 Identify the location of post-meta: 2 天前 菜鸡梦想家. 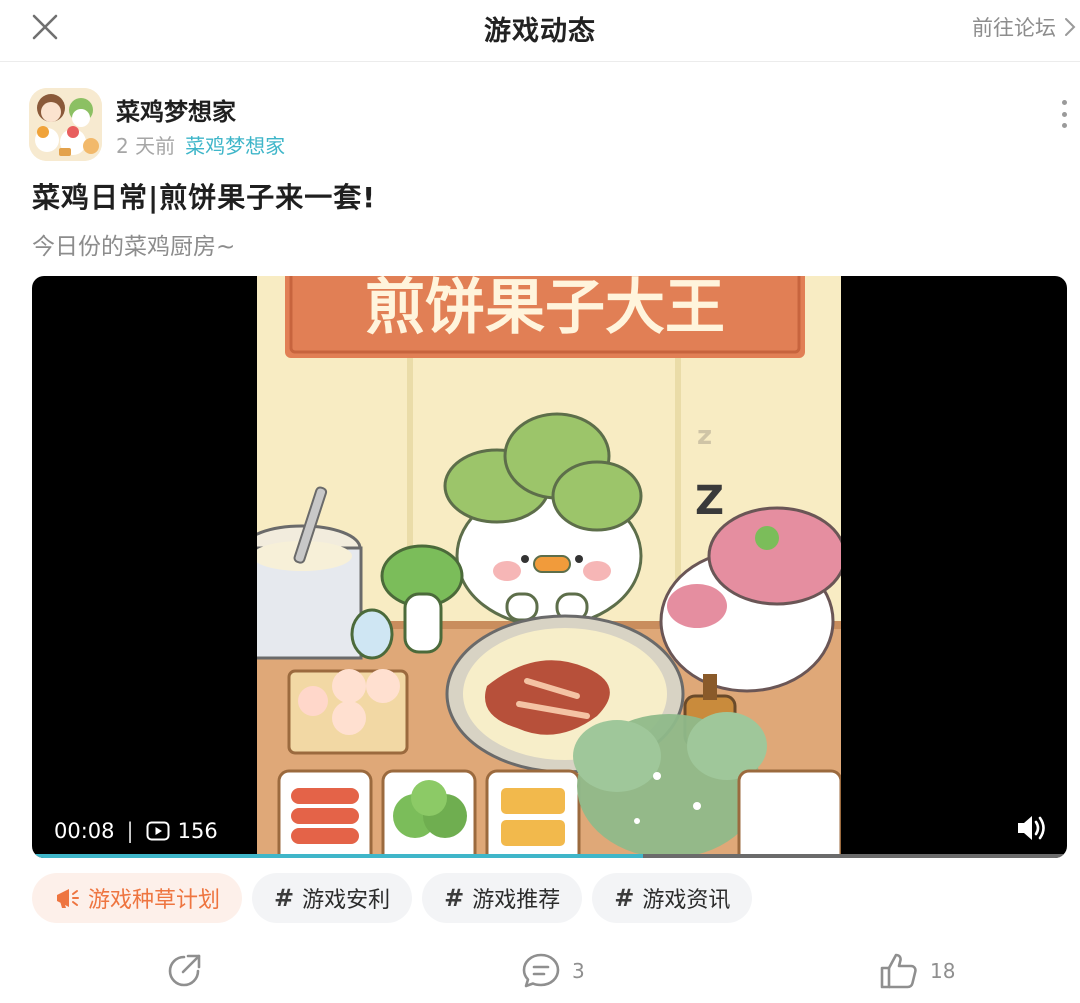
(200, 144).